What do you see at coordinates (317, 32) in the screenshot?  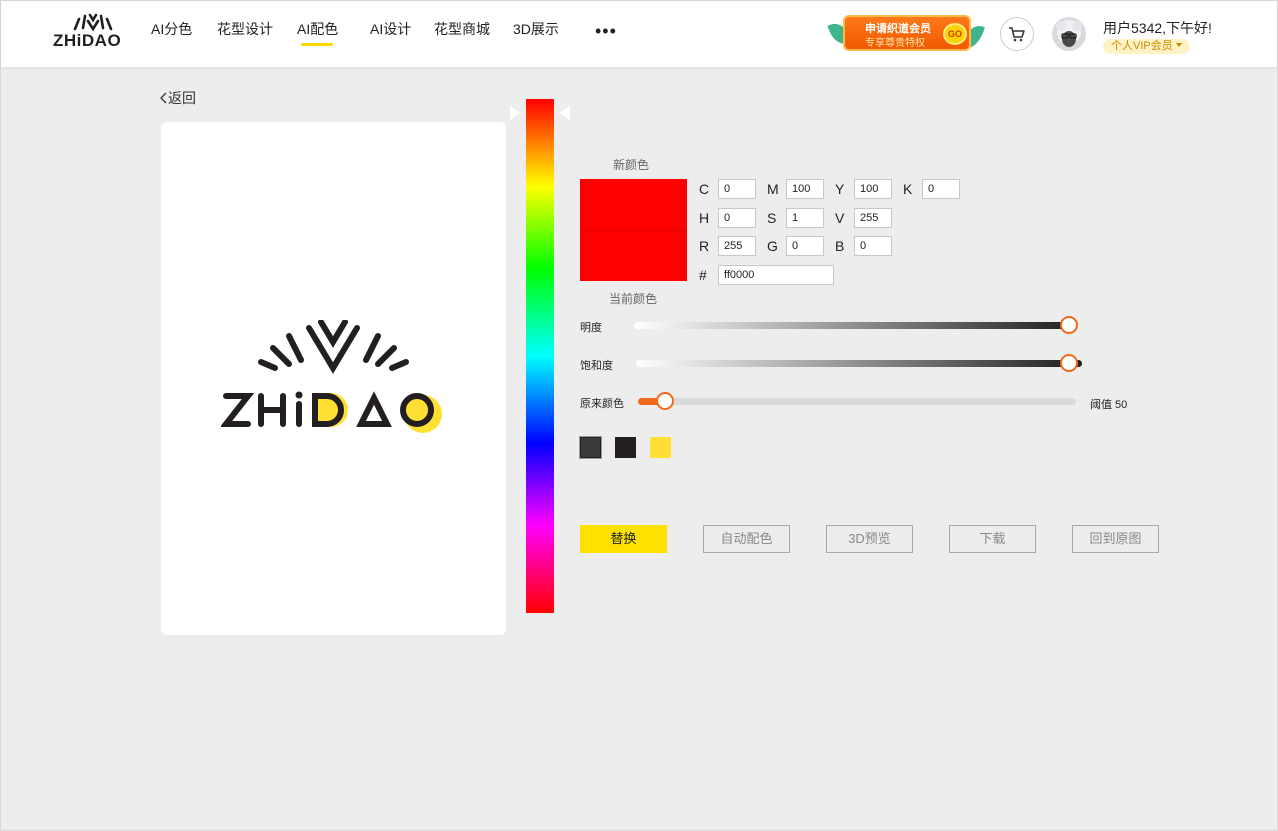 I see `nav-ai-coloring: AI配色` at bounding box center [317, 32].